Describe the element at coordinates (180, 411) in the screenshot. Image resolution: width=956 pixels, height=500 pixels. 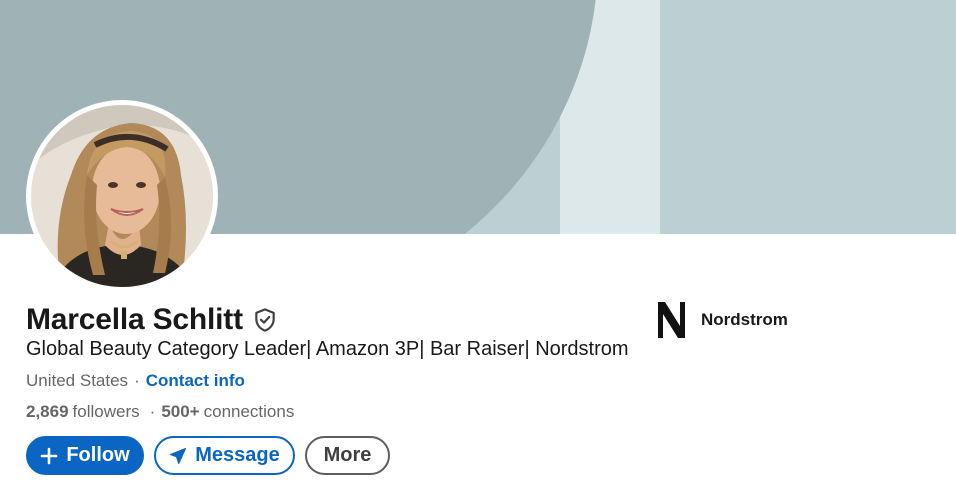
I see `connections-count: 500+` at that location.